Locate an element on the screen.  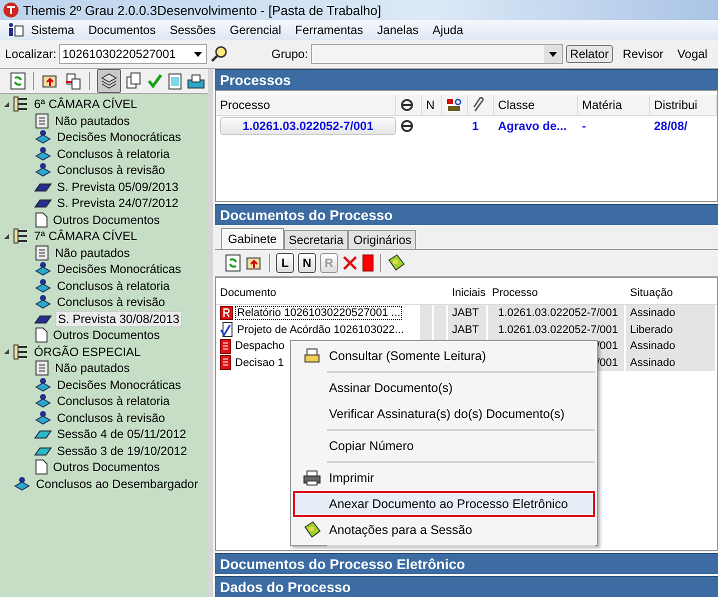
column-header: Documento is located at coordinates (318, 293).